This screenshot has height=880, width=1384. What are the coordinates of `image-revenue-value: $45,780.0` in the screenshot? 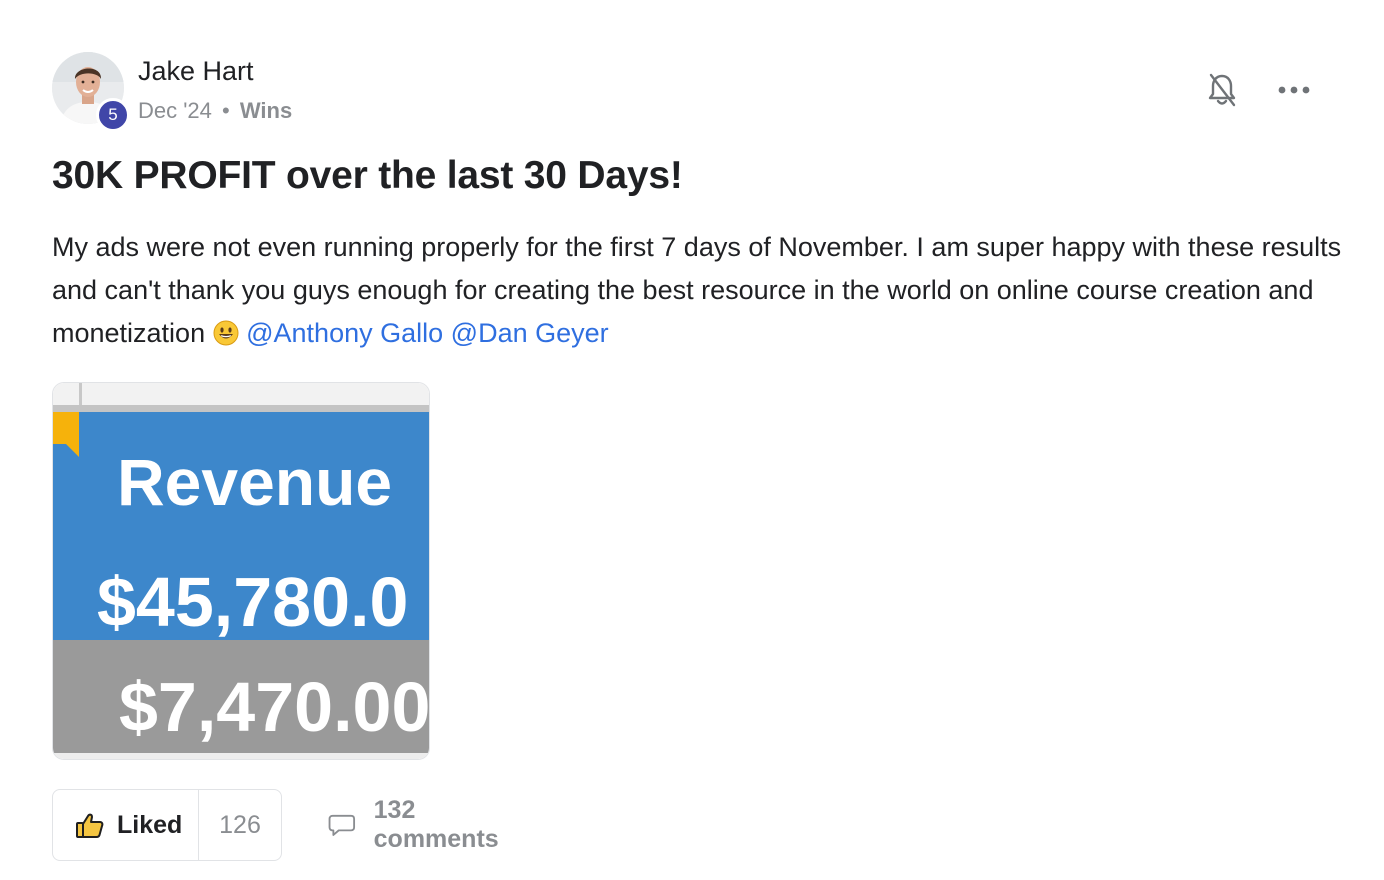 It's located at (252, 602).